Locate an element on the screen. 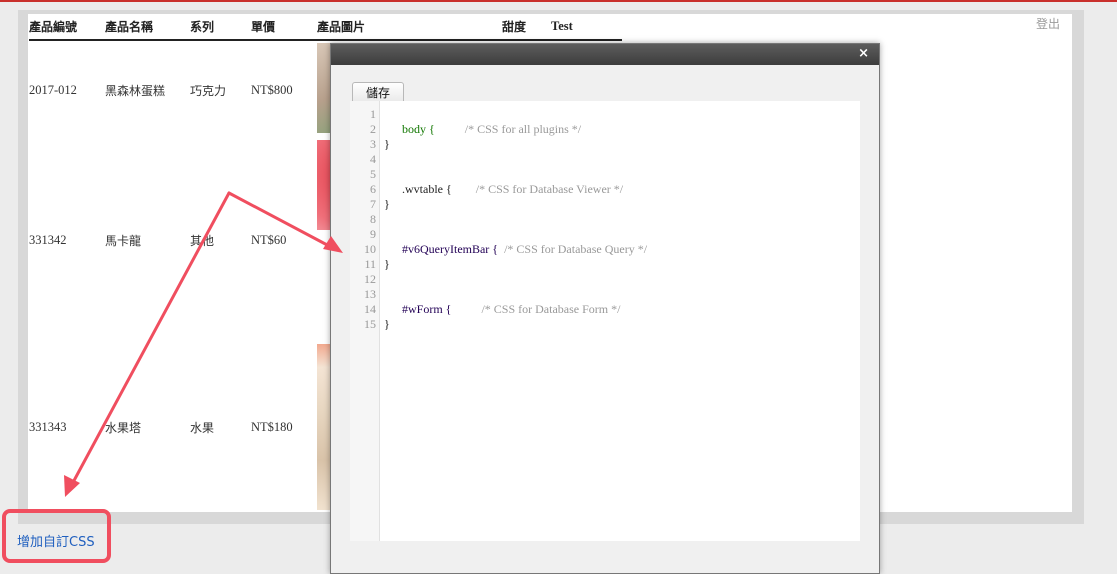  line-number: 1 is located at coordinates (373, 114).